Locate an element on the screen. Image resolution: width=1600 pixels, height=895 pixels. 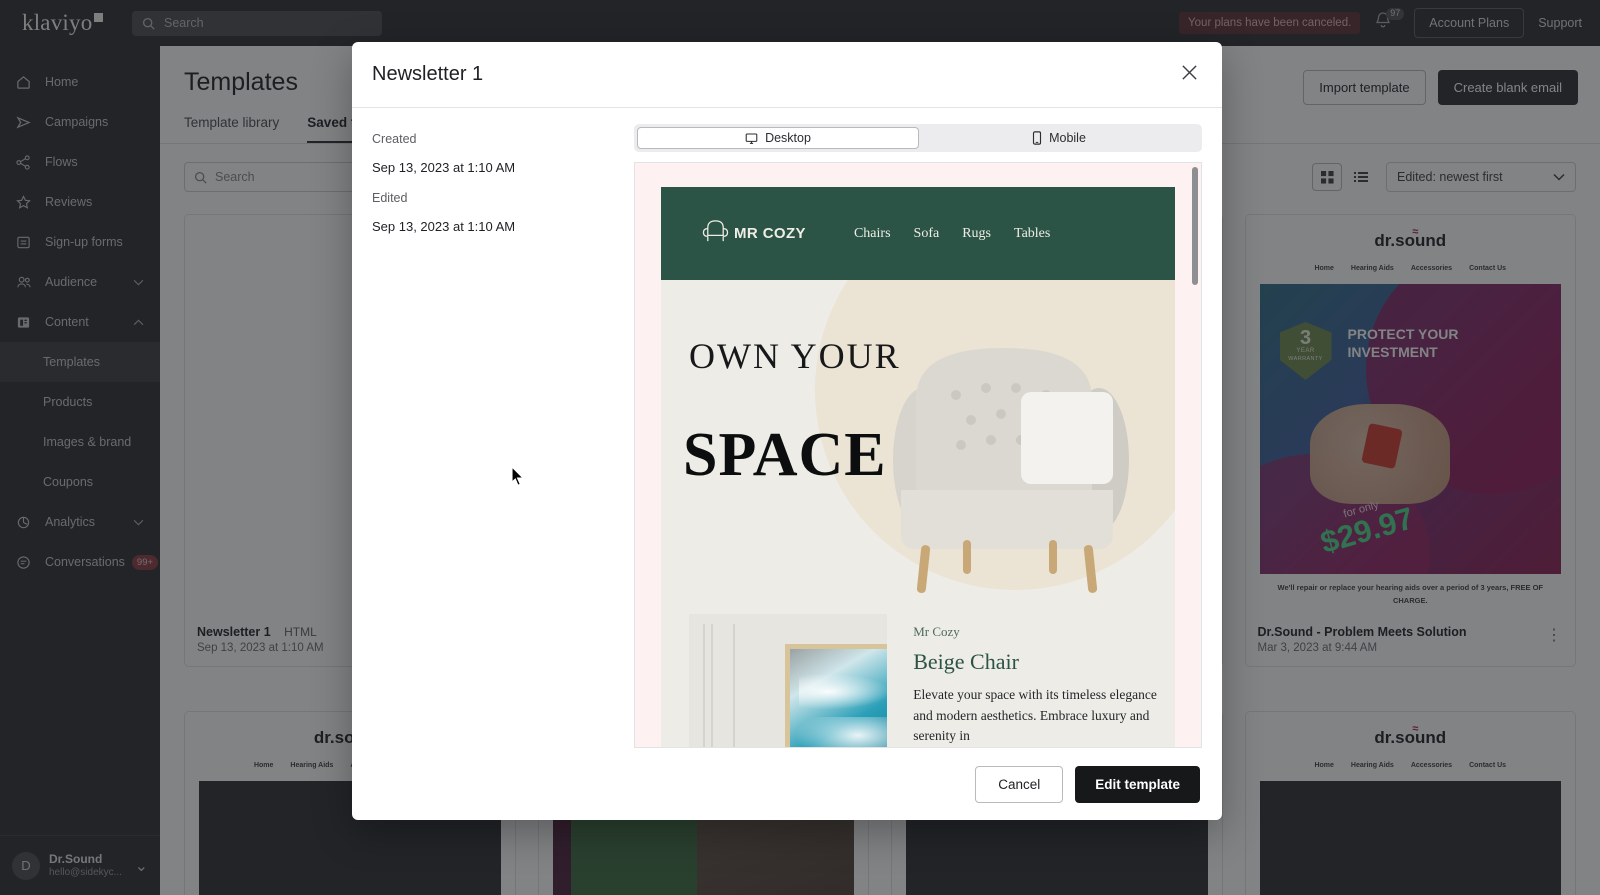
mrcozy-brand-text: MR COZY is located at coordinates (770, 233).